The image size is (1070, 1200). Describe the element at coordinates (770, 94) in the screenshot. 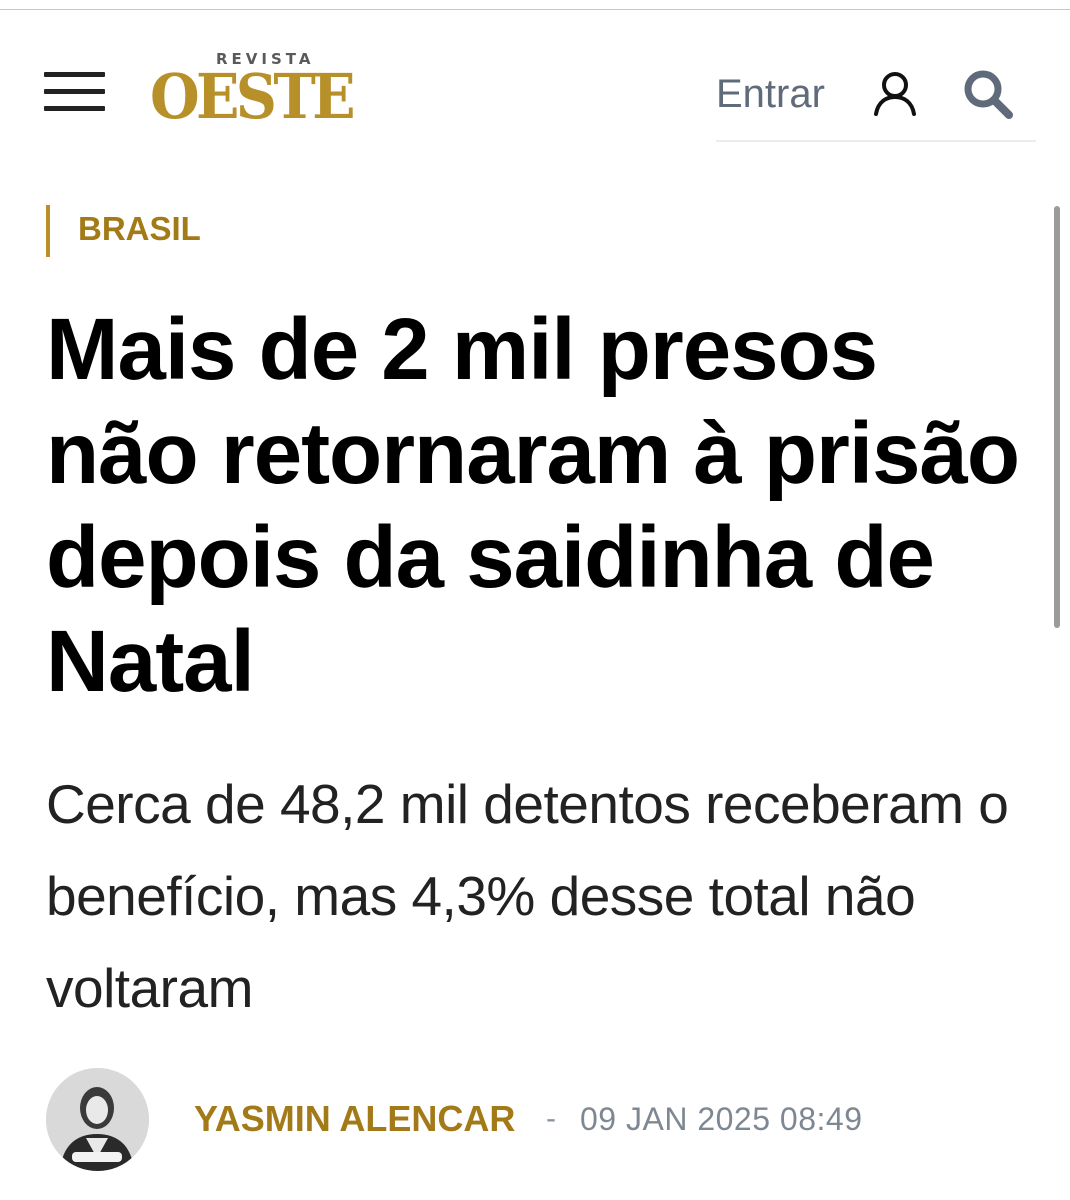

I see `login-link: Entrar` at that location.